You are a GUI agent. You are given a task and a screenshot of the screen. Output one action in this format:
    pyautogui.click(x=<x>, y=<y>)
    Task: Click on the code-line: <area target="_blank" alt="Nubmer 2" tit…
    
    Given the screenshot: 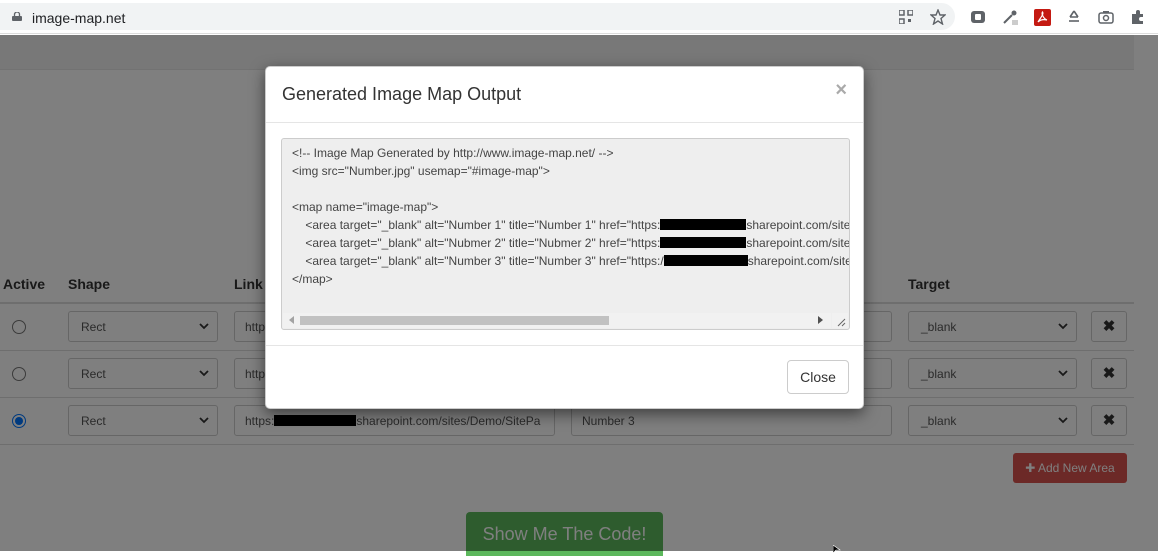 What is the action you would take?
    pyautogui.click(x=571, y=243)
    